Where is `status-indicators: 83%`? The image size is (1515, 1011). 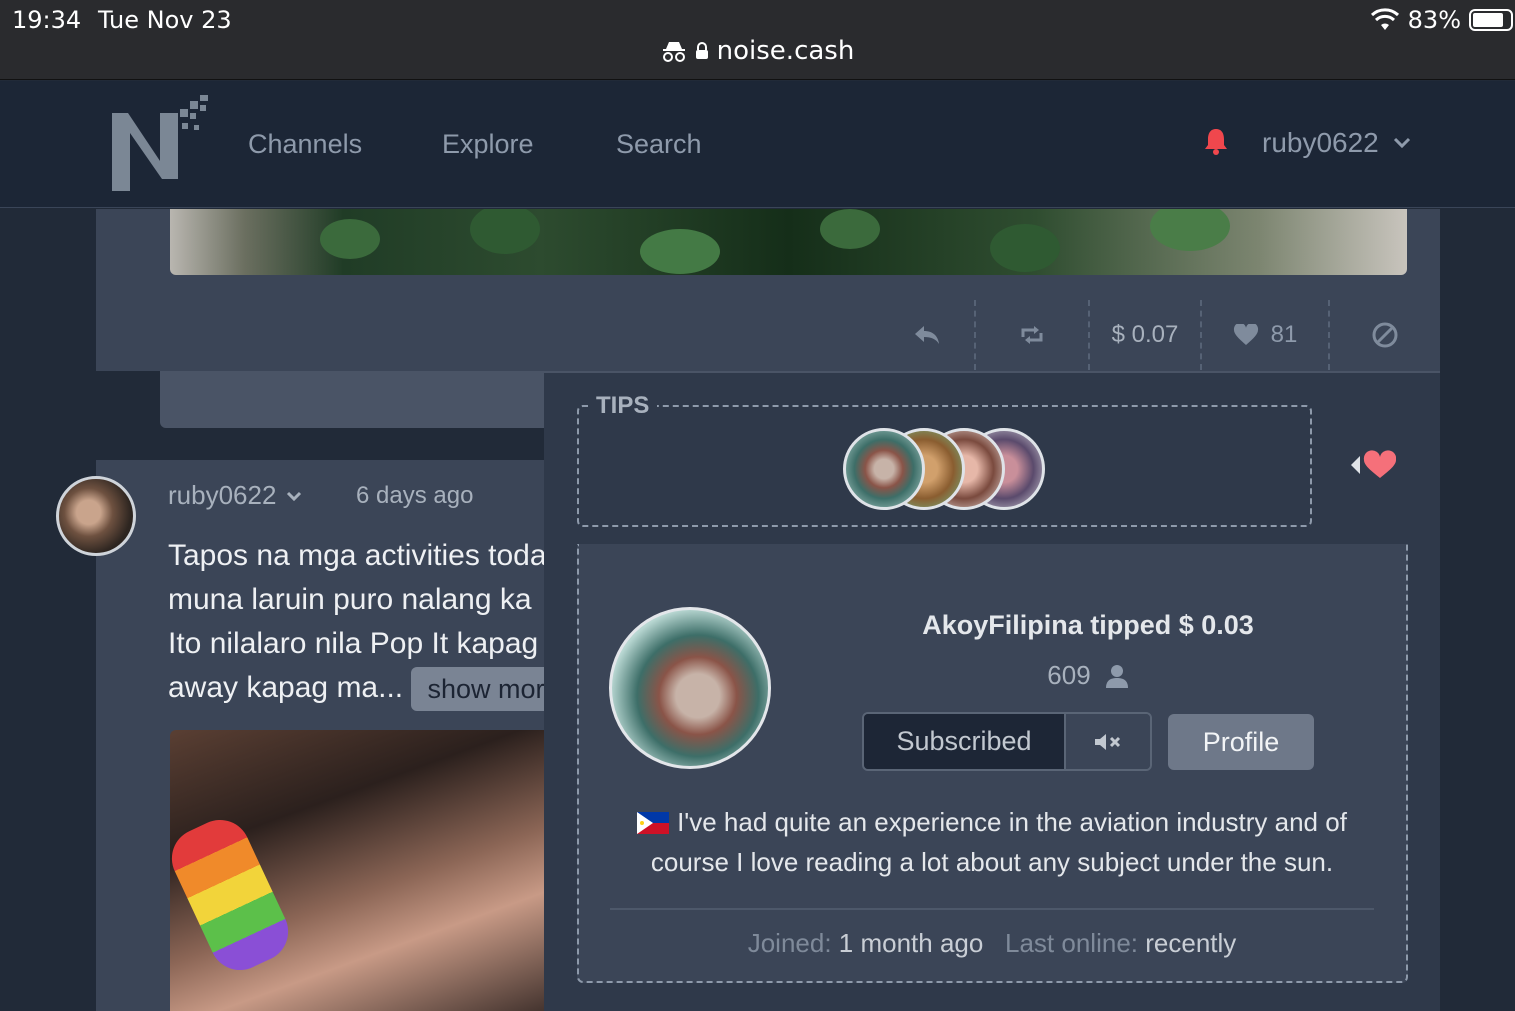 status-indicators: 83% is located at coordinates (1442, 20).